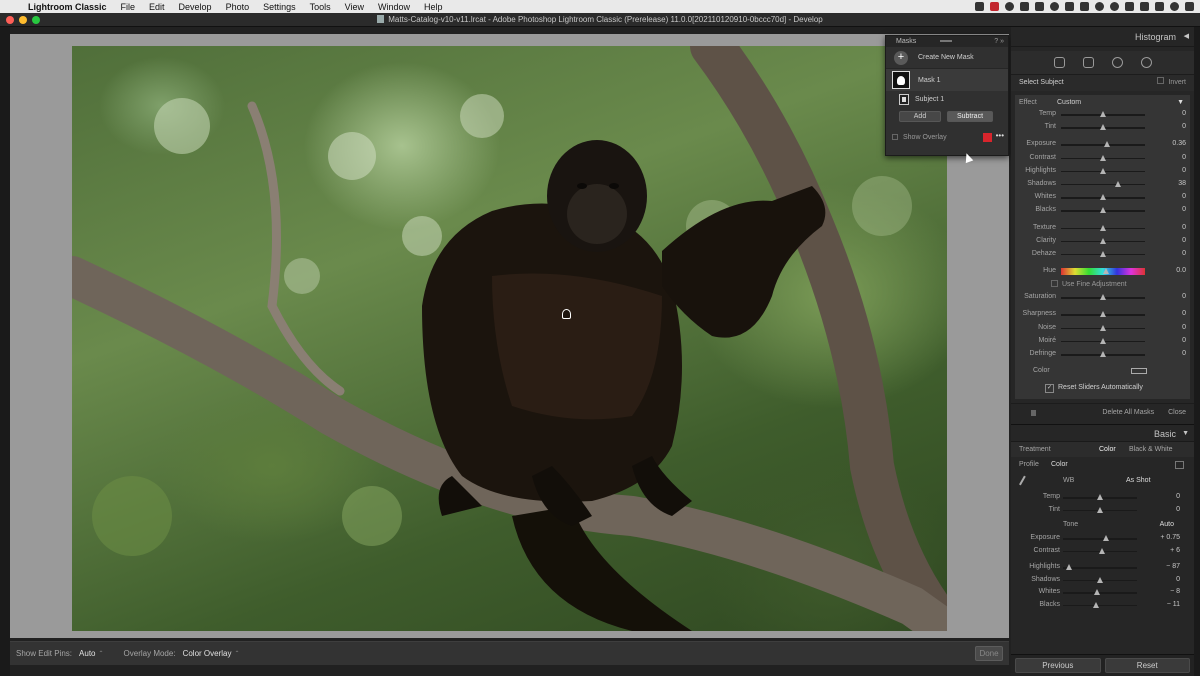  What do you see at coordinates (987, 137) in the screenshot?
I see `overlay-color-swatch` at bounding box center [987, 137].